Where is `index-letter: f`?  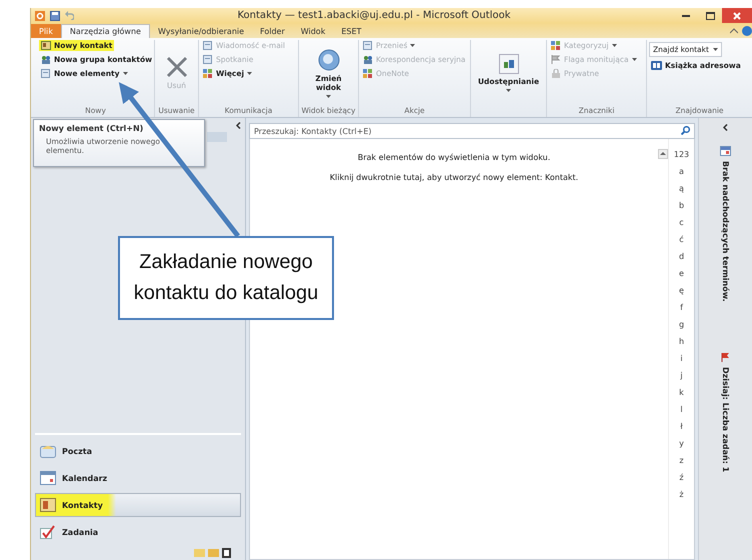 index-letter: f is located at coordinates (681, 307).